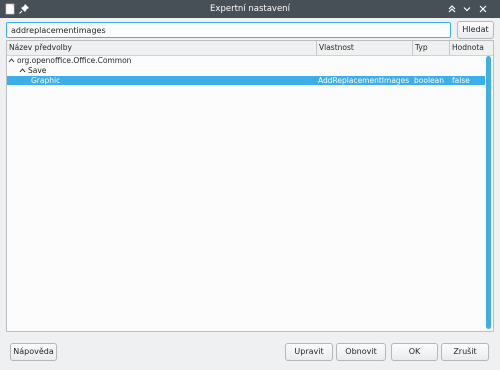 This screenshot has height=370, width=500. Describe the element at coordinates (414, 352) in the screenshot. I see `ok-button: OK` at that location.